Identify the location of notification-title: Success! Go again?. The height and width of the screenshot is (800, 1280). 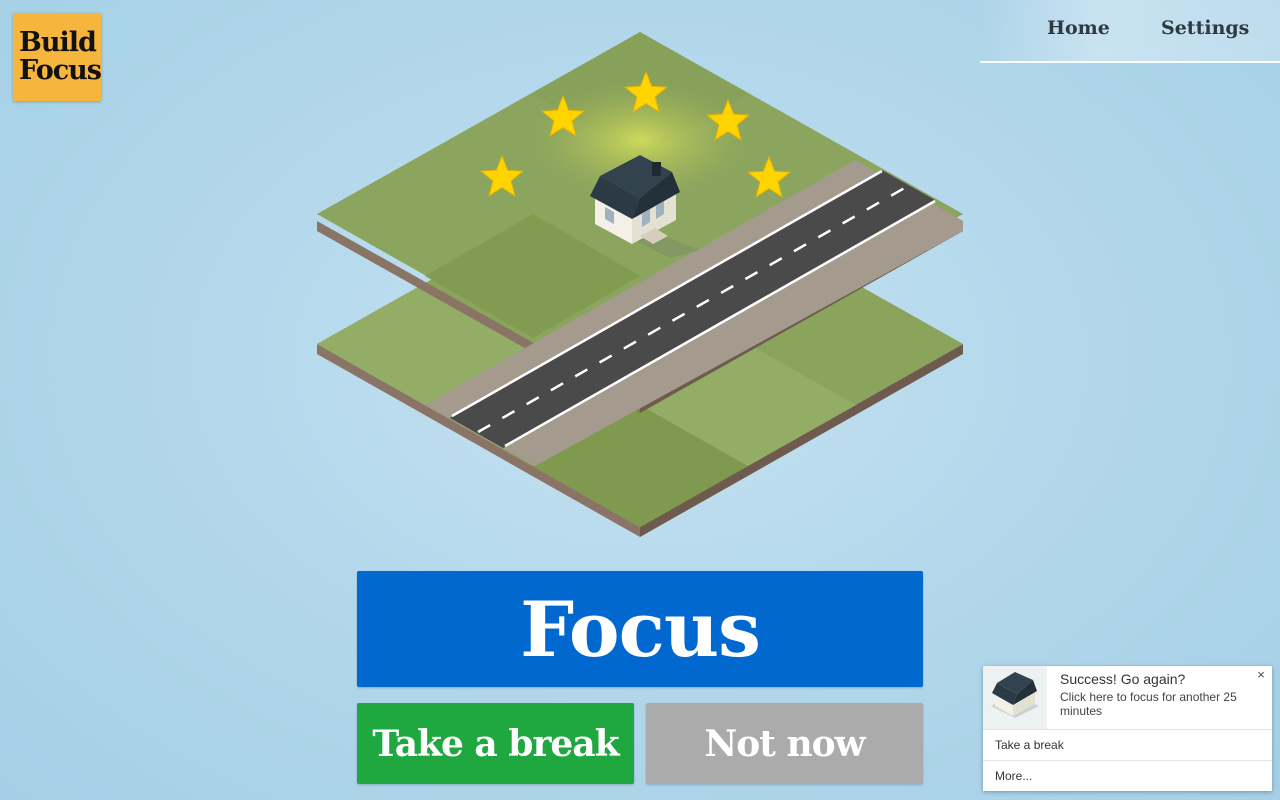
(1123, 679).